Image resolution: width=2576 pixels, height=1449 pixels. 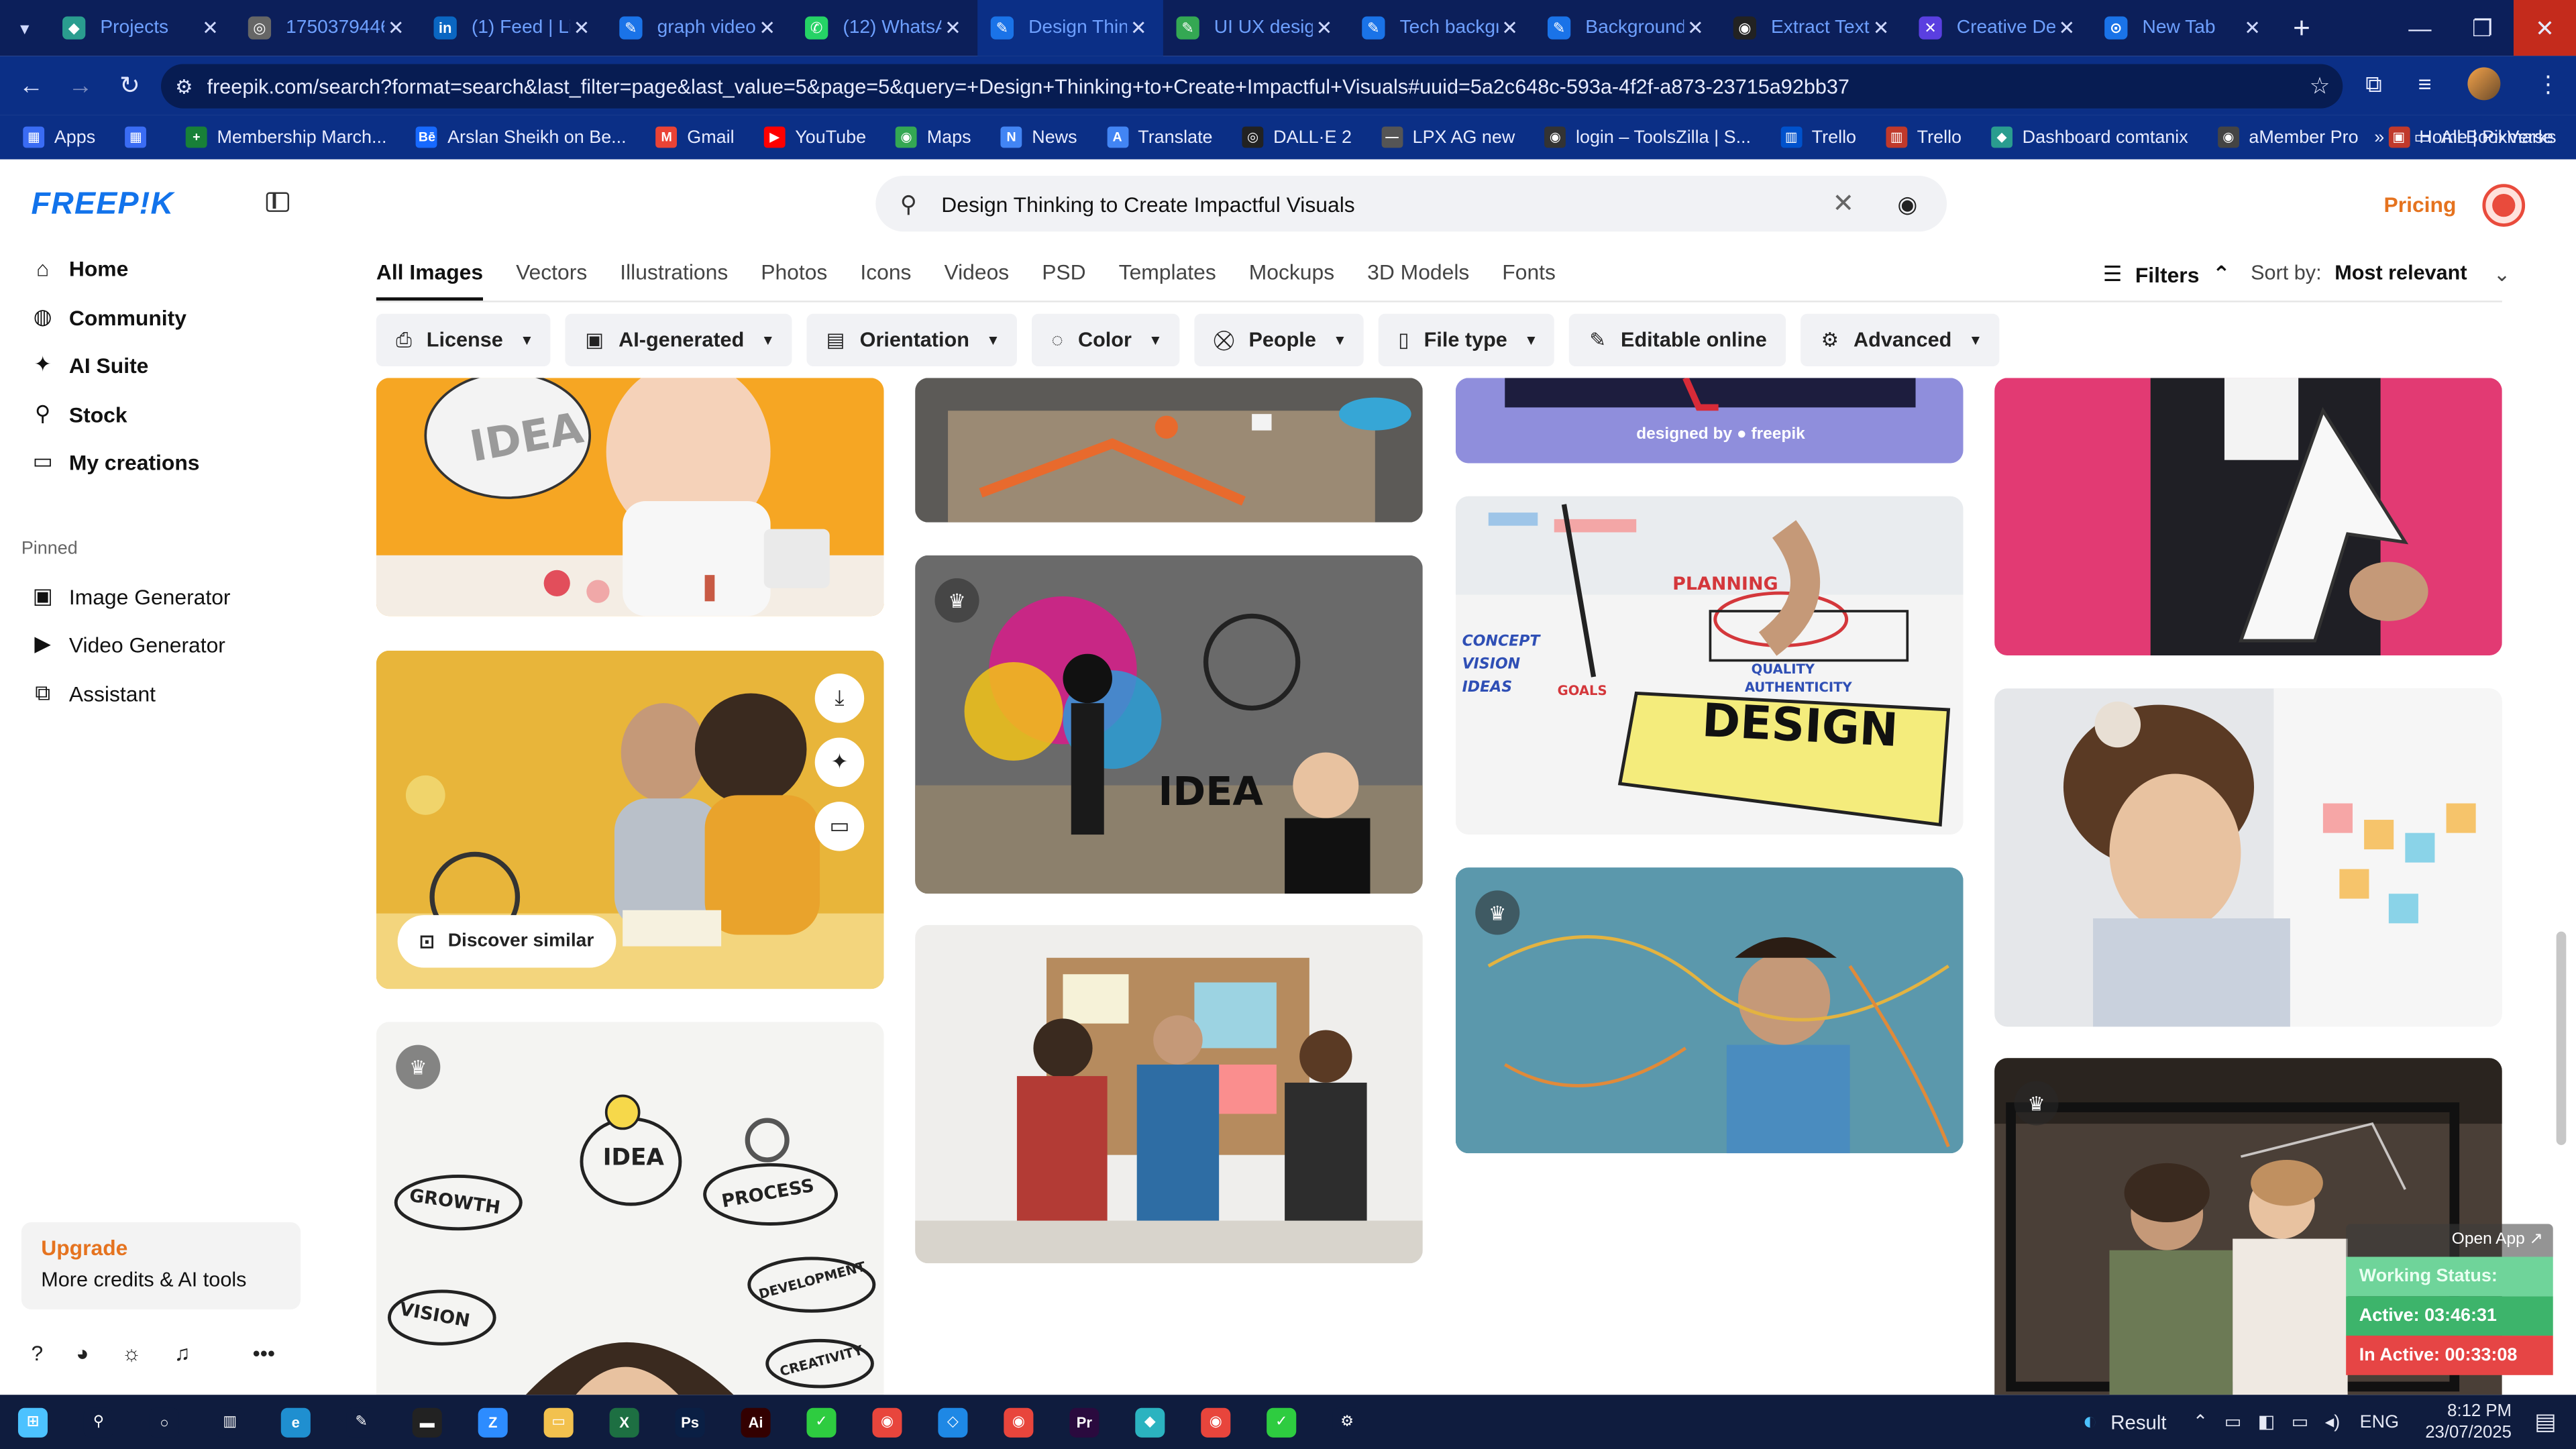 I want to click on category-tab: PSD, so click(x=1063, y=280).